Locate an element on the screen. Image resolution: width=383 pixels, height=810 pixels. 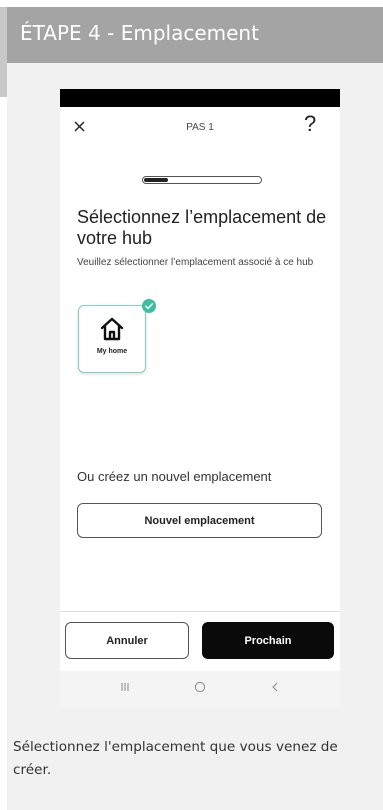
back-icon is located at coordinates (275, 687).